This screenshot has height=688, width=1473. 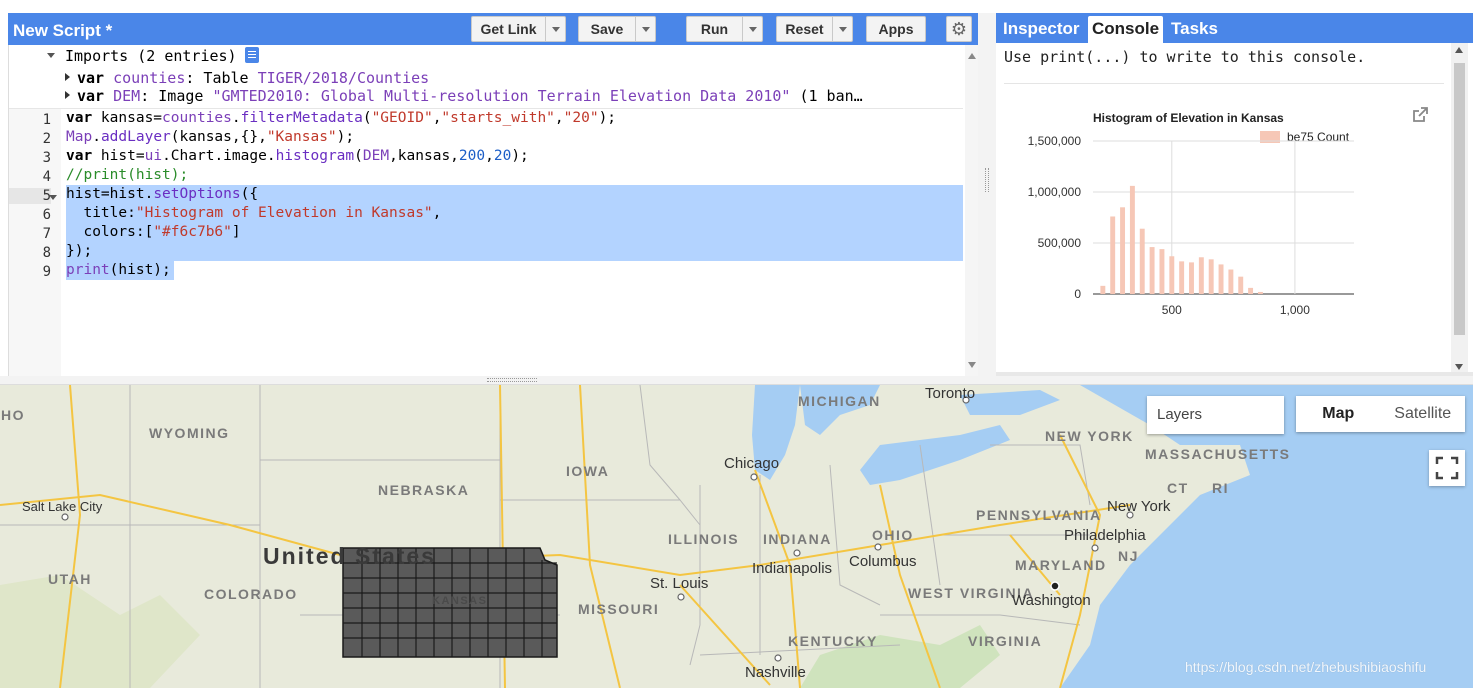 What do you see at coordinates (153, 232) in the screenshot?
I see `code-line: colors:["#f6c7b6"]` at bounding box center [153, 232].